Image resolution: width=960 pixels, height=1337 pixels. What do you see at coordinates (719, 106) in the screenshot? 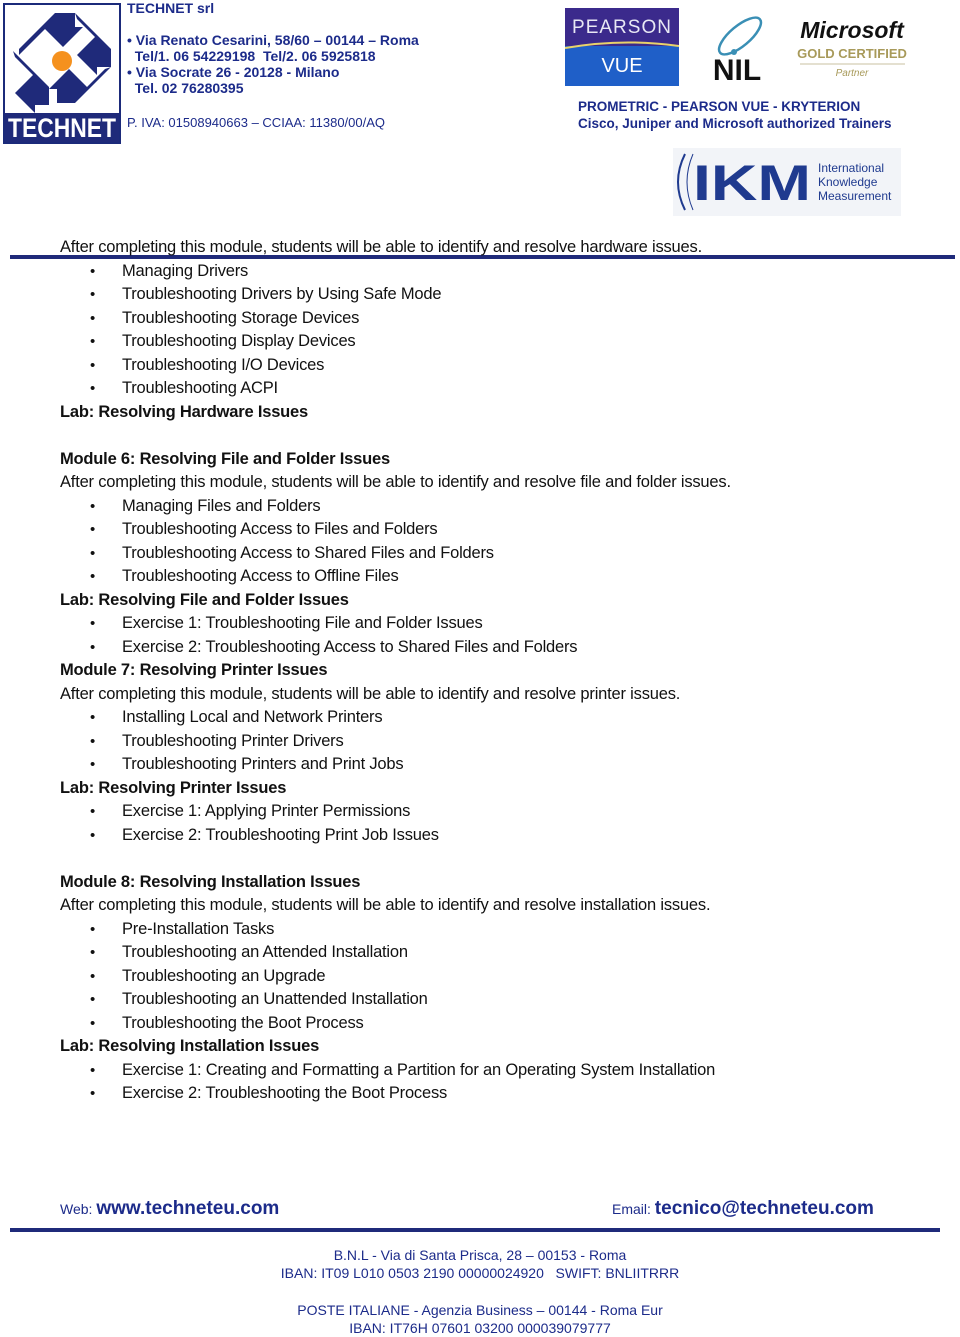
I see `prometric-line: PROMETRIC - PEARSON VUE - KRYTERION` at bounding box center [719, 106].